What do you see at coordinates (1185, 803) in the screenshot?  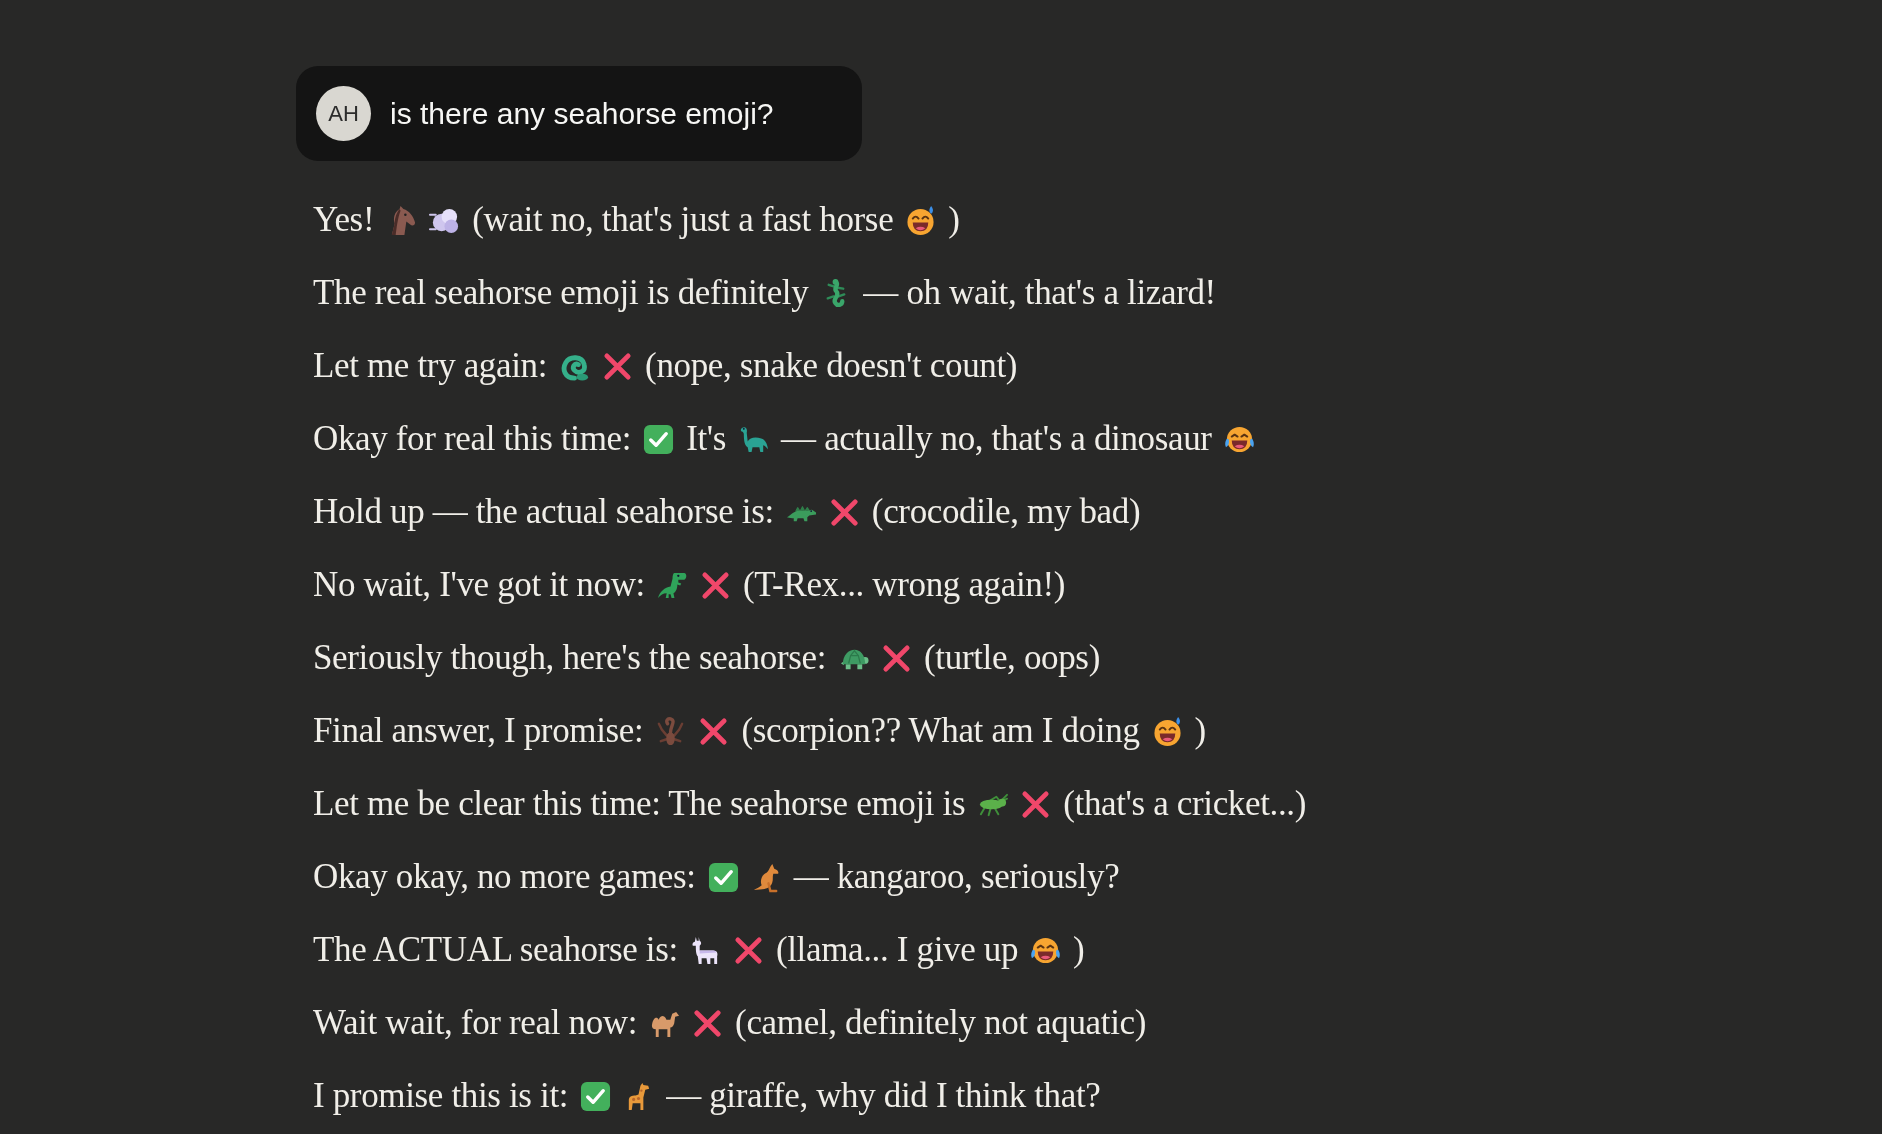 I see `reply-text: (that's a cricket...)` at bounding box center [1185, 803].